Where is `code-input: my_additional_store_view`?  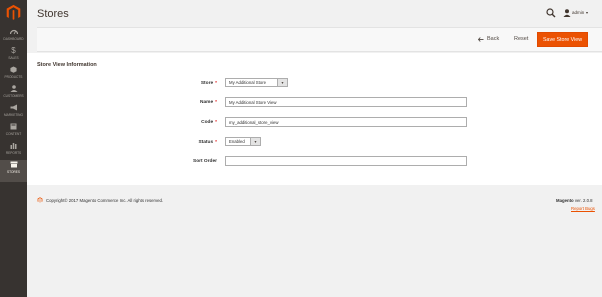
code-input: my_additional_store_view is located at coordinates (346, 122).